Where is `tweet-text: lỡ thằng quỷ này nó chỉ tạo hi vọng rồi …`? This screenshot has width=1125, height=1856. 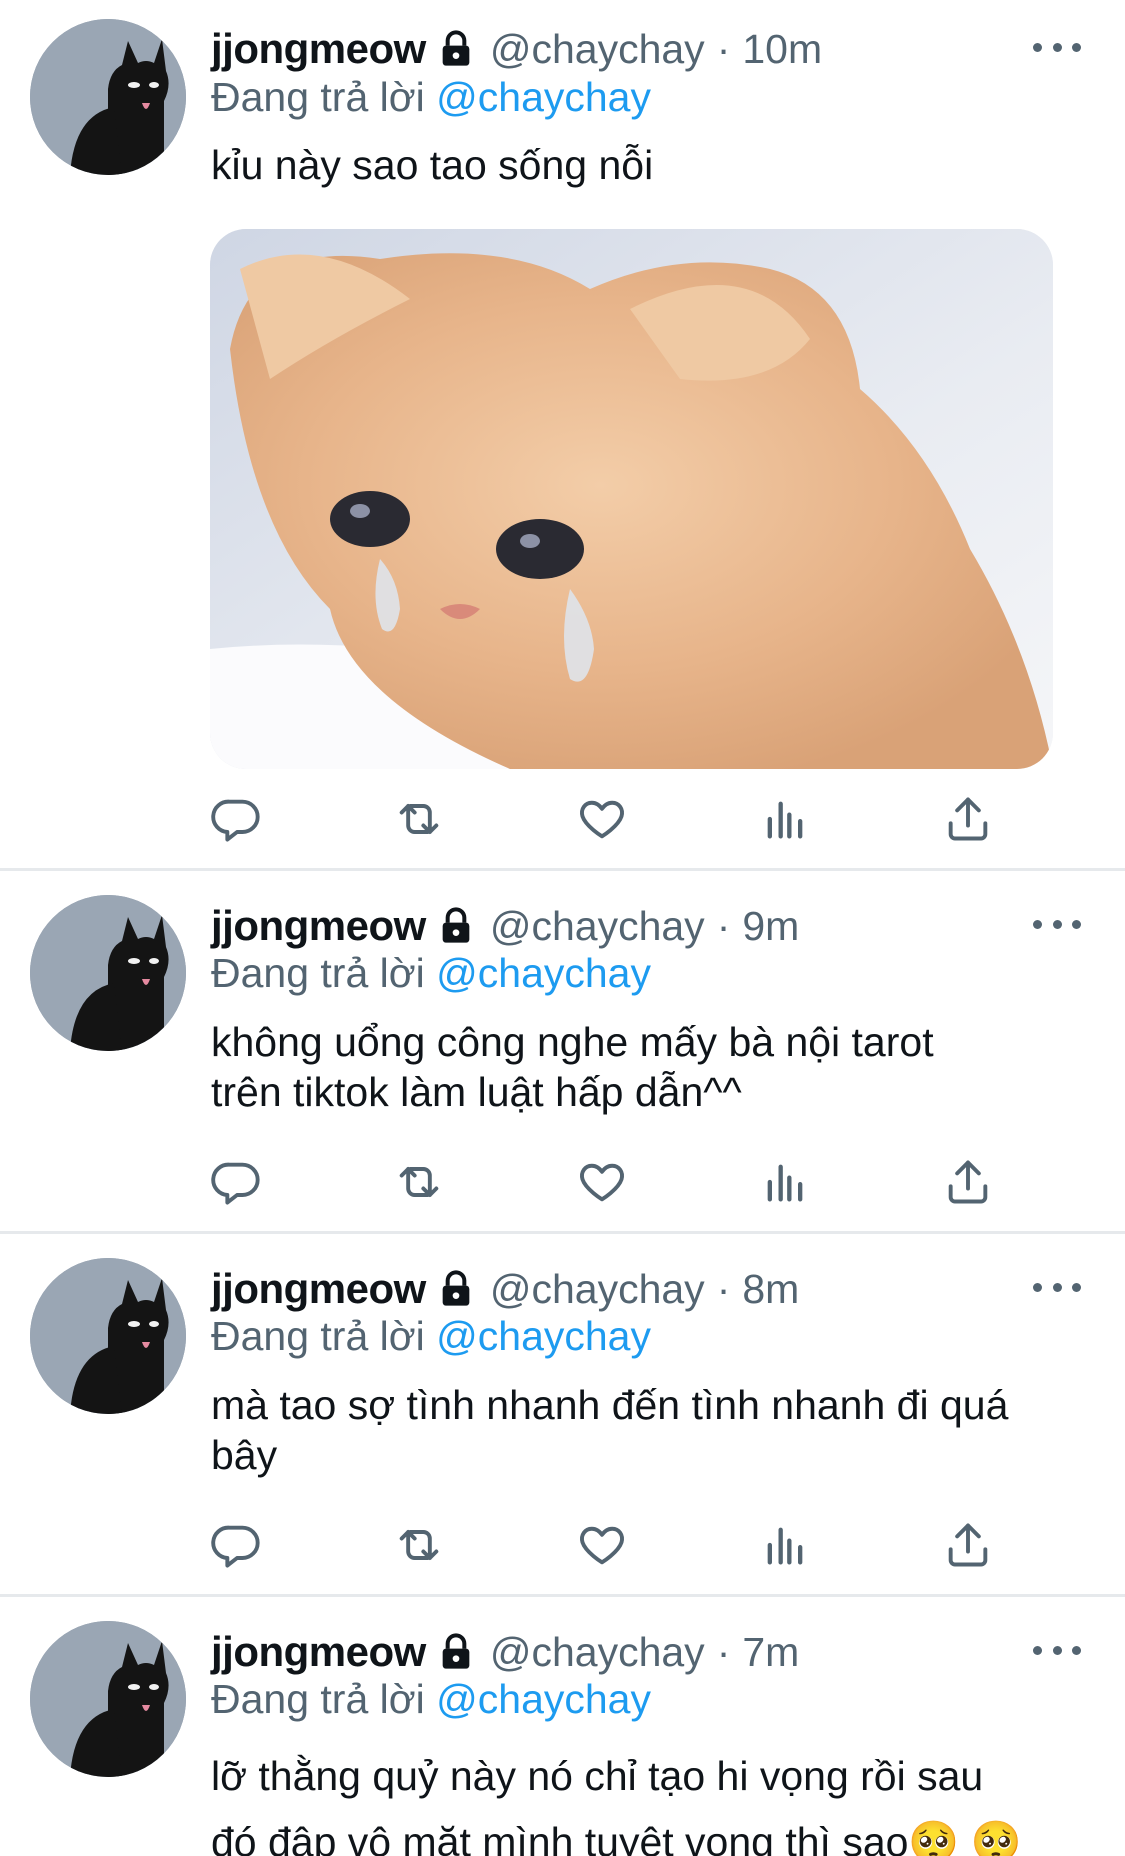 tweet-text: lỡ thằng quỷ này nó chỉ tạo hi vọng rồi … is located at coordinates (616, 1804).